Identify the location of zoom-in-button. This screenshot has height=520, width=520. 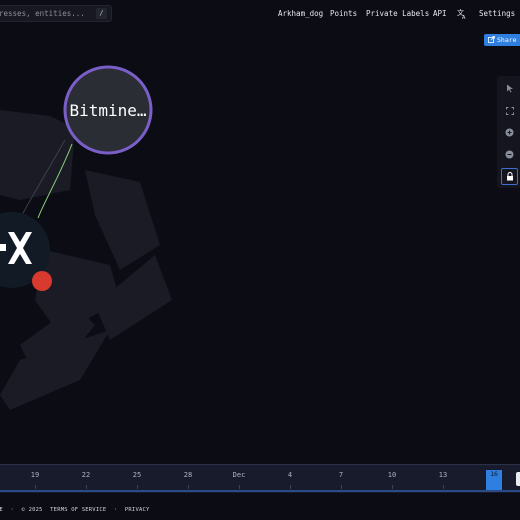
(509, 132).